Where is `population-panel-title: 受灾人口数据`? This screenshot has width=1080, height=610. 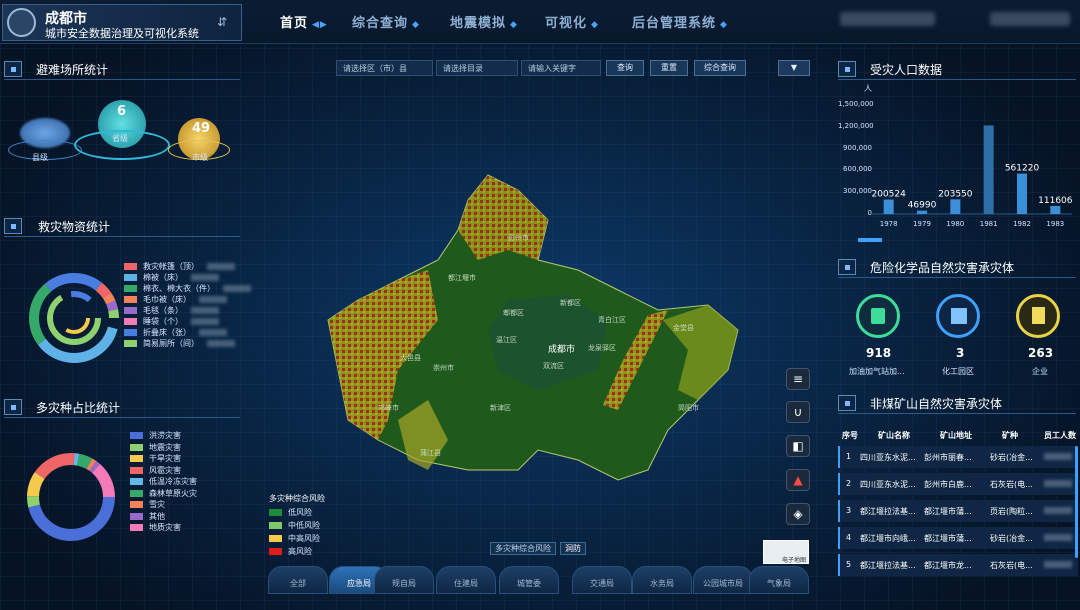
population-panel-title: 受灾人口数据 is located at coordinates (957, 69).